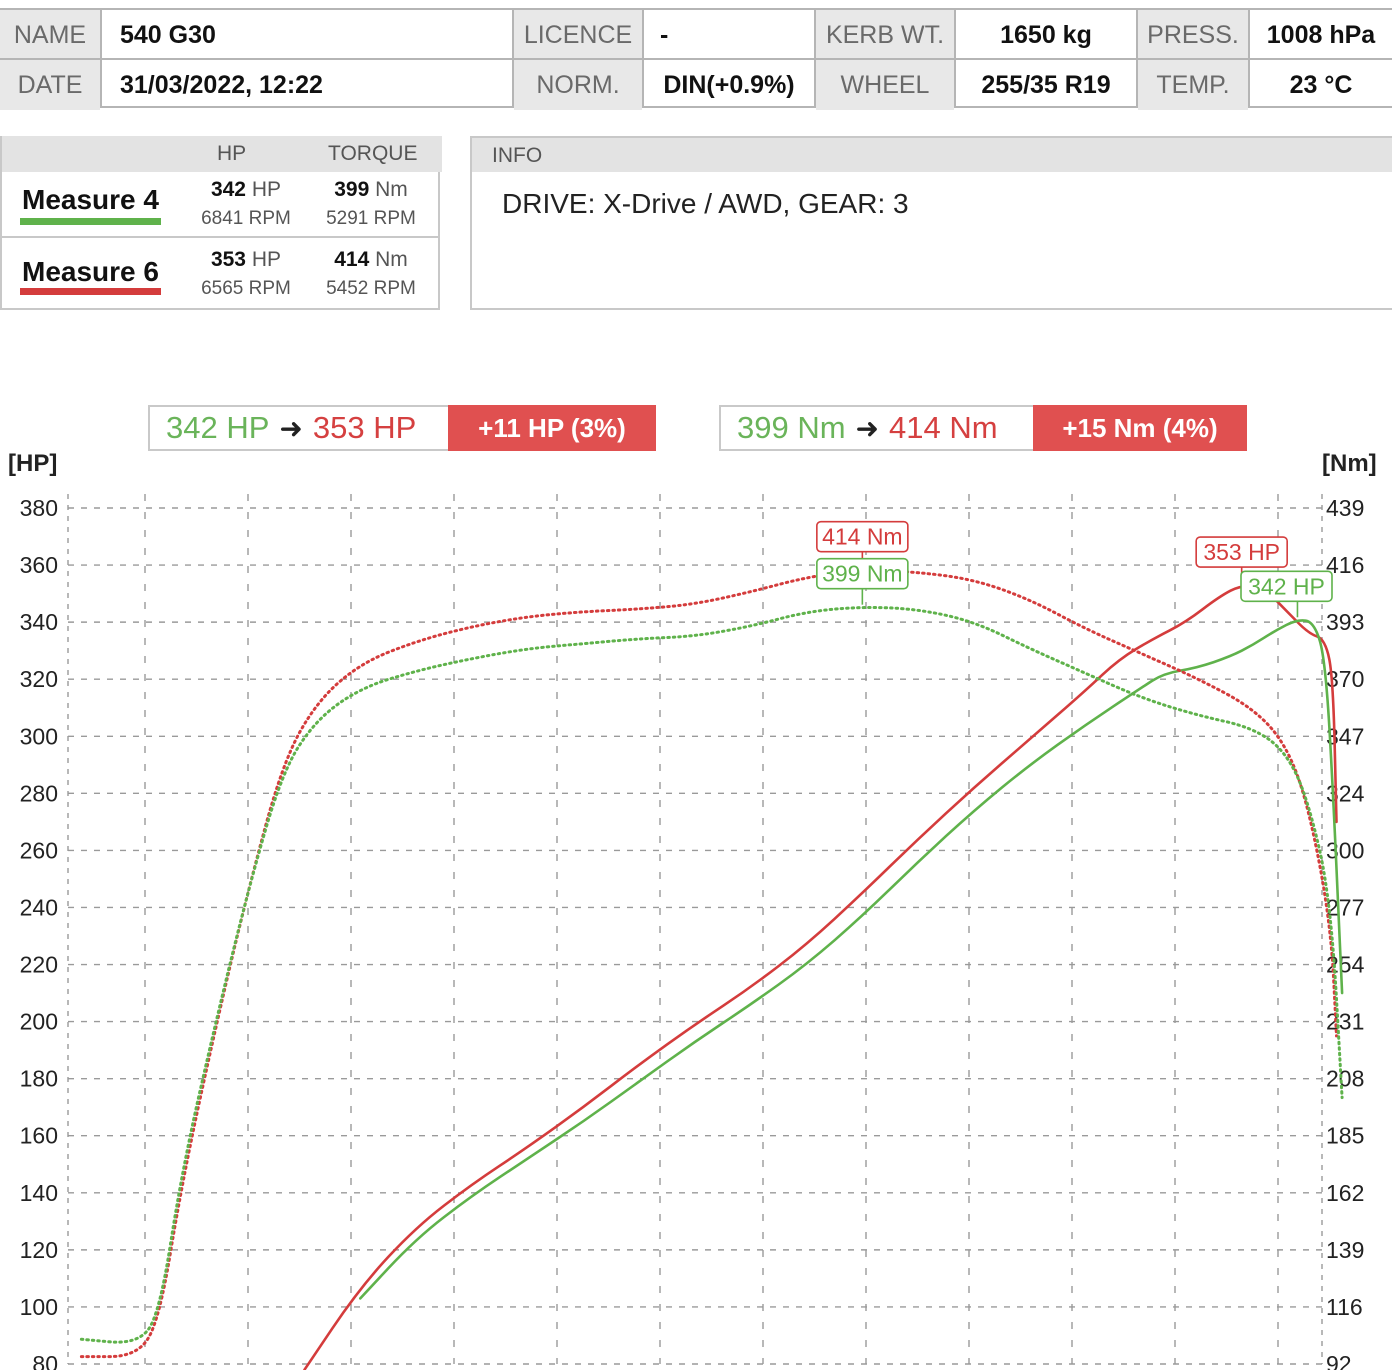 Image resolution: width=1392 pixels, height=1370 pixels. Describe the element at coordinates (578, 85) in the screenshot. I see `norm-label: NORM.` at that location.